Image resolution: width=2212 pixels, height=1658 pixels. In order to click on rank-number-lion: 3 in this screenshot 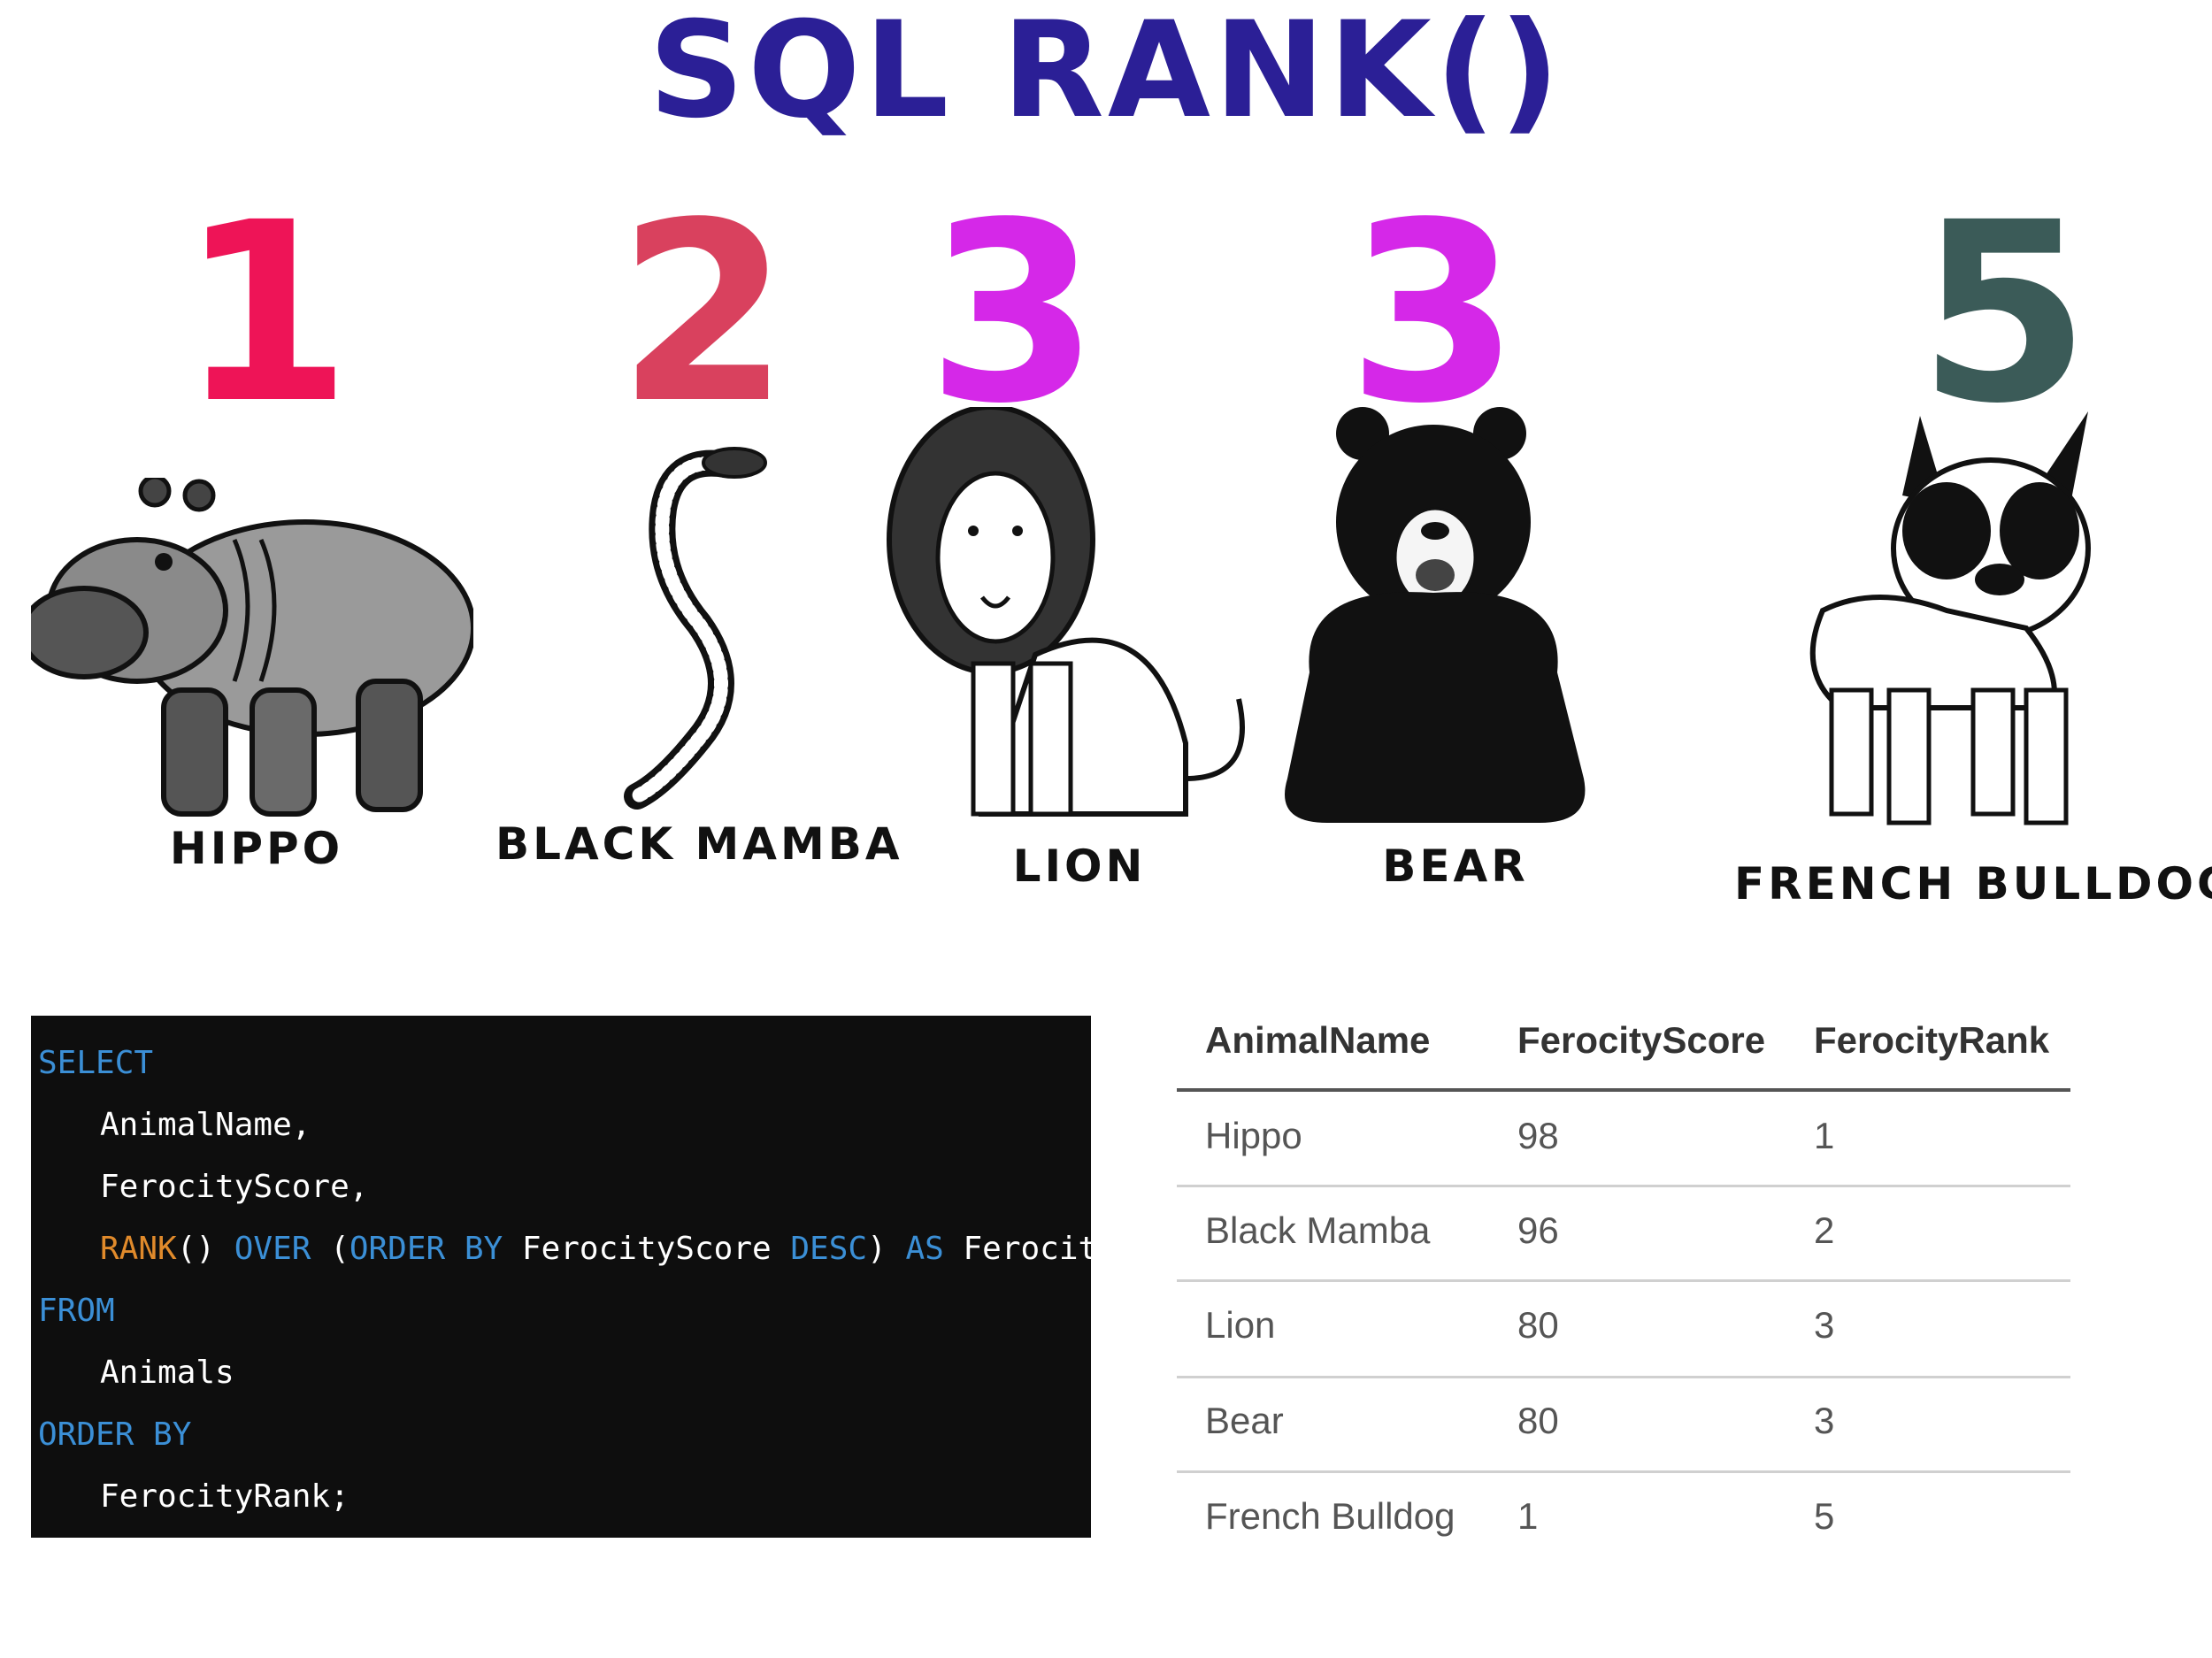, I will do `click(1013, 314)`.